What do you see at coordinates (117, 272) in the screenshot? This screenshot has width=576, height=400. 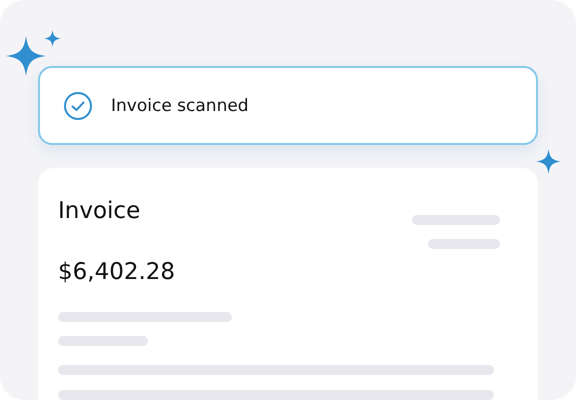 I see `invoice-amount: $6,402.28` at bounding box center [117, 272].